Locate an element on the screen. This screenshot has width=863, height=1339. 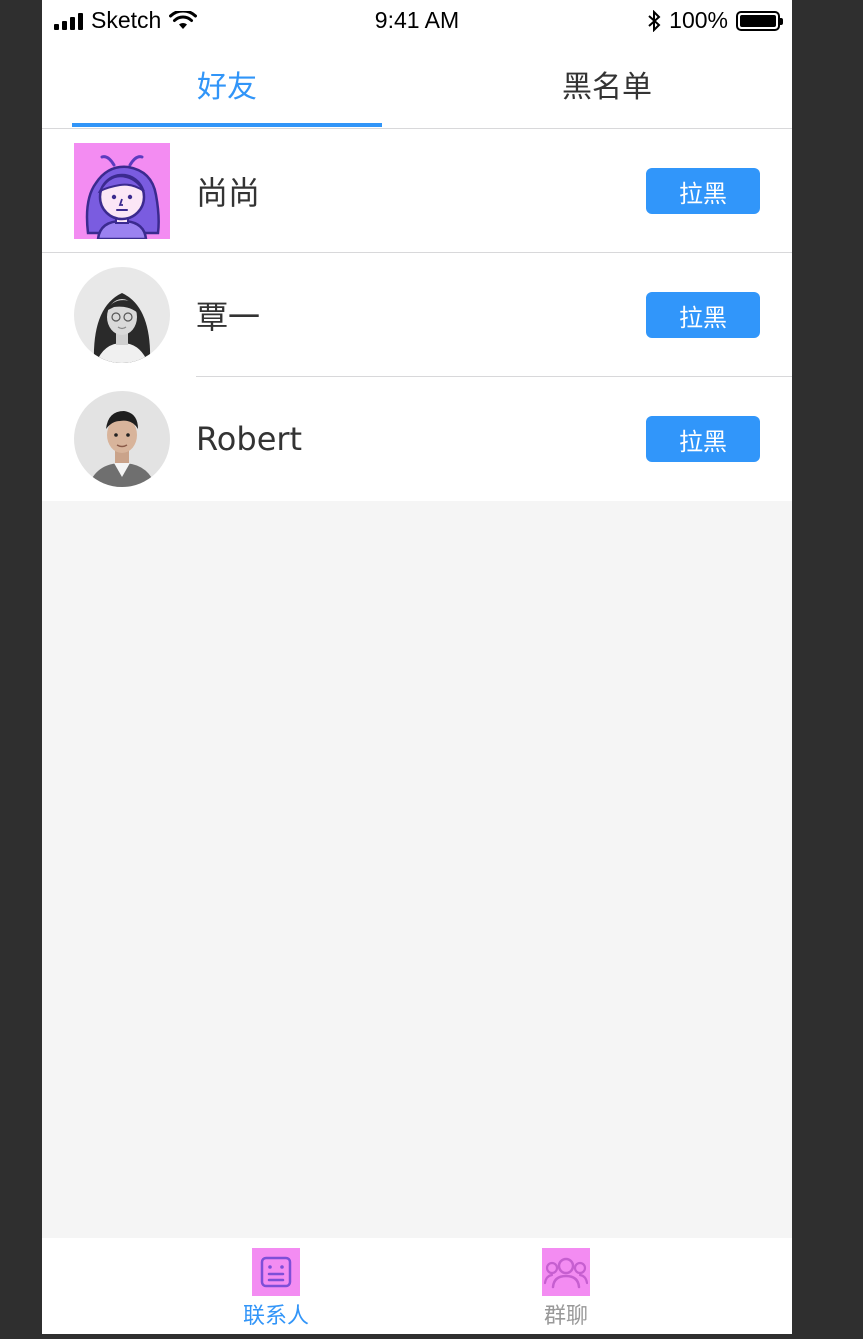
battery-icon is located at coordinates (759, 20).